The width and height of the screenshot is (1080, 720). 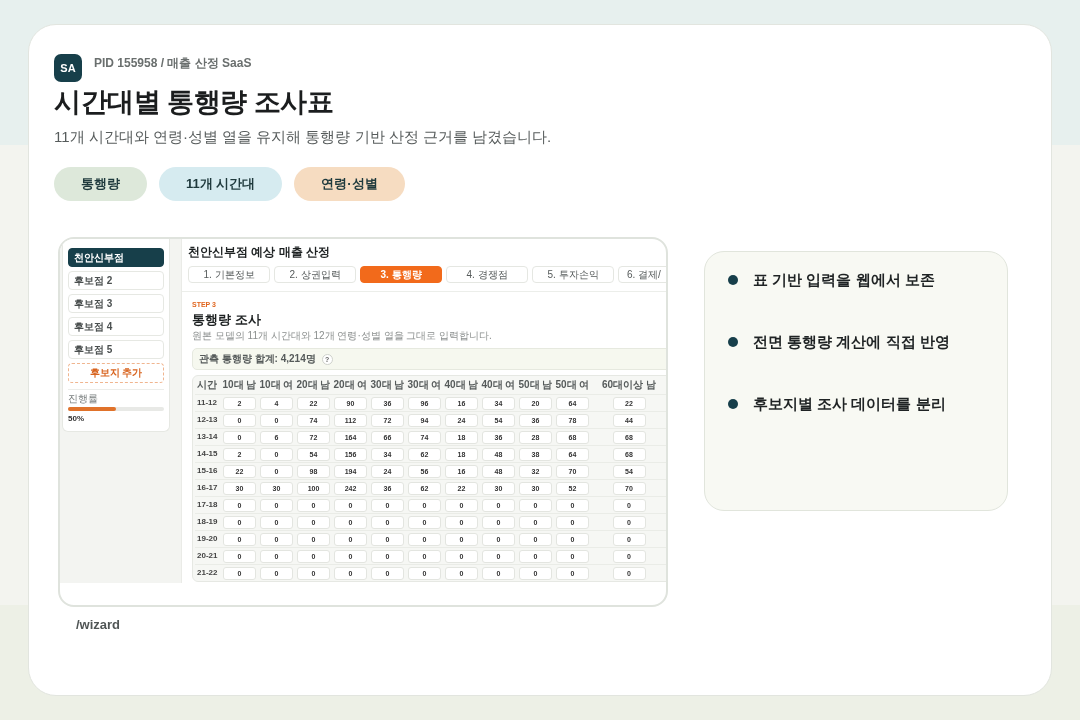 What do you see at coordinates (207, 403) in the screenshot?
I see `time-label: 11-12` at bounding box center [207, 403].